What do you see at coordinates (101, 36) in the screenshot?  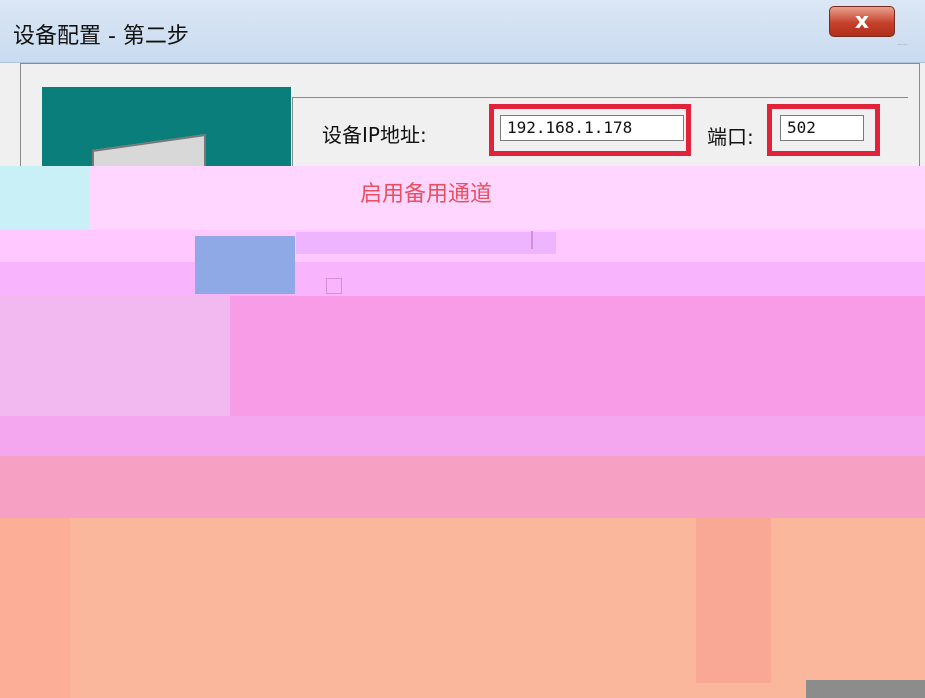 I see `window-title: 设备配置 - 第二步` at bounding box center [101, 36].